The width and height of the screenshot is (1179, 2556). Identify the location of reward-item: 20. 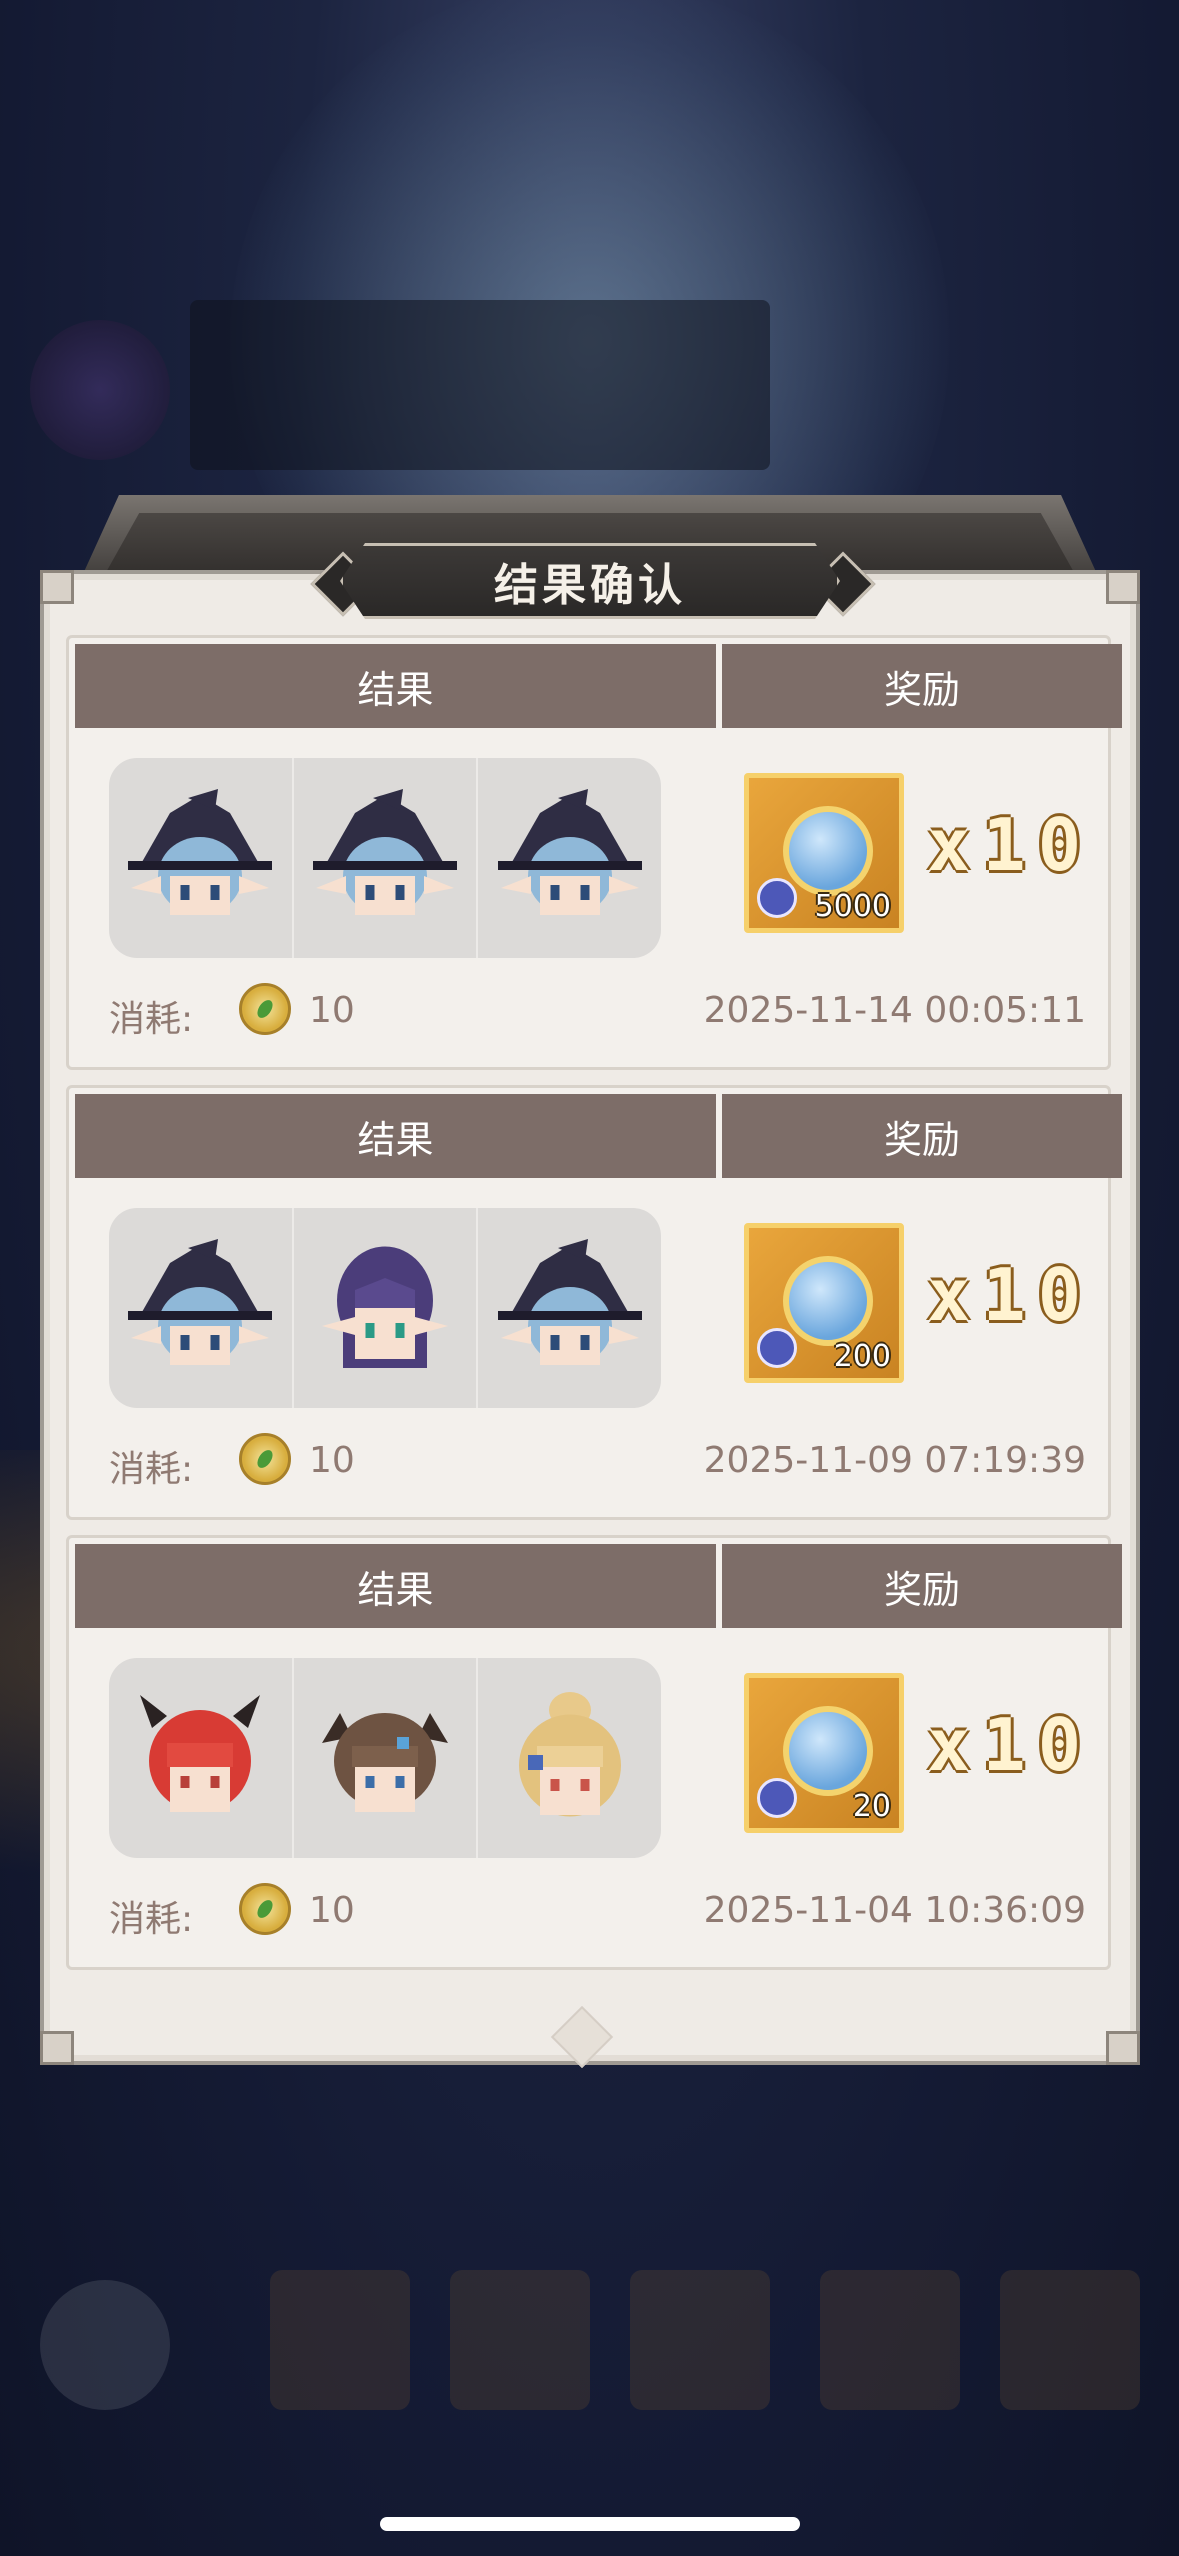
(824, 1753).